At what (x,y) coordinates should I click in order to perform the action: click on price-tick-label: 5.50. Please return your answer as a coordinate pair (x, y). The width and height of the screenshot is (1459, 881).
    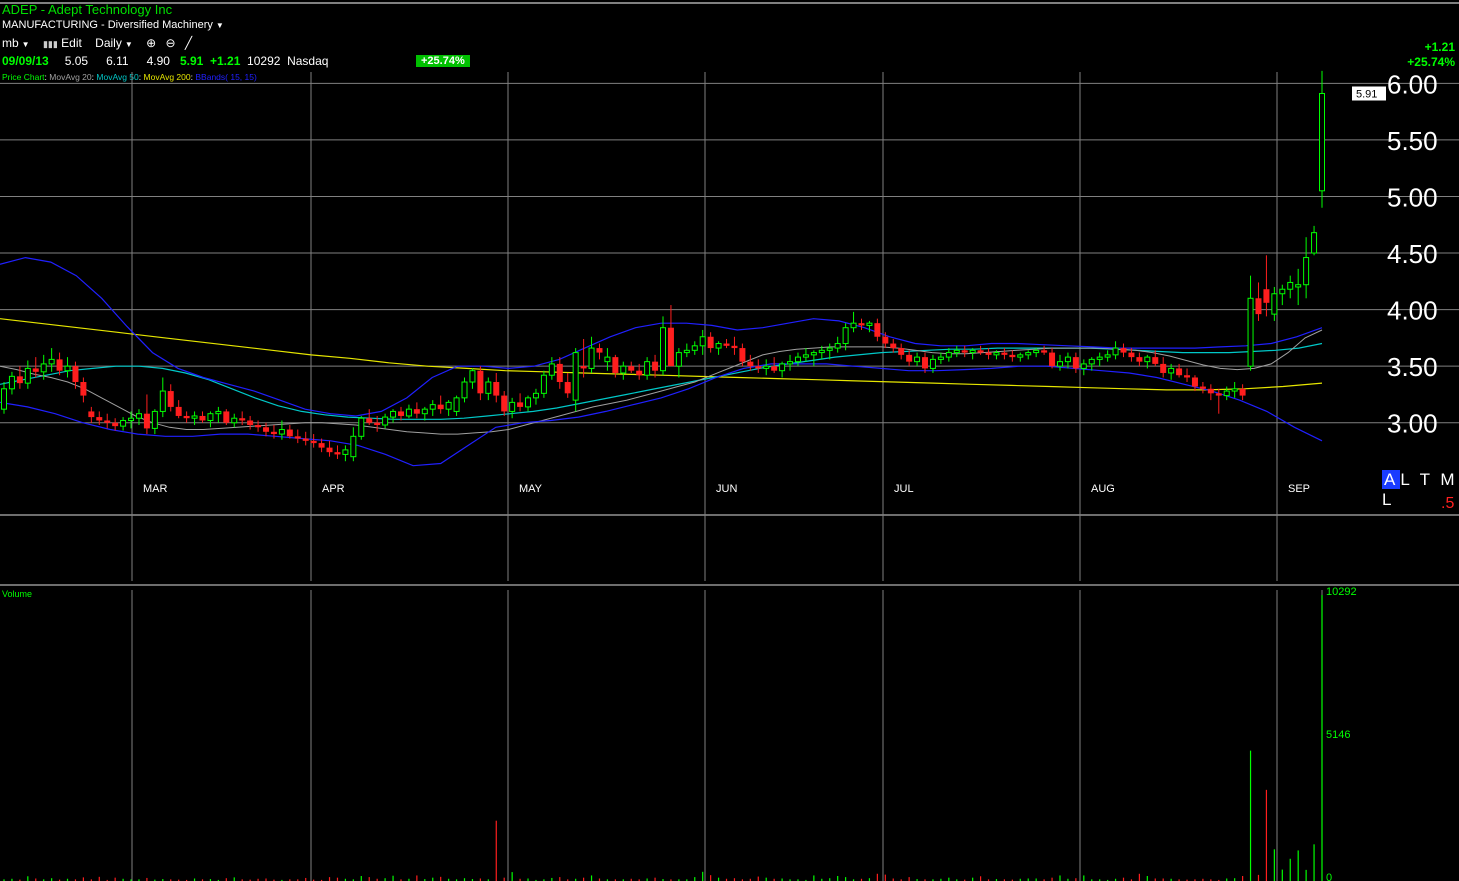
    Looking at the image, I should click on (1412, 141).